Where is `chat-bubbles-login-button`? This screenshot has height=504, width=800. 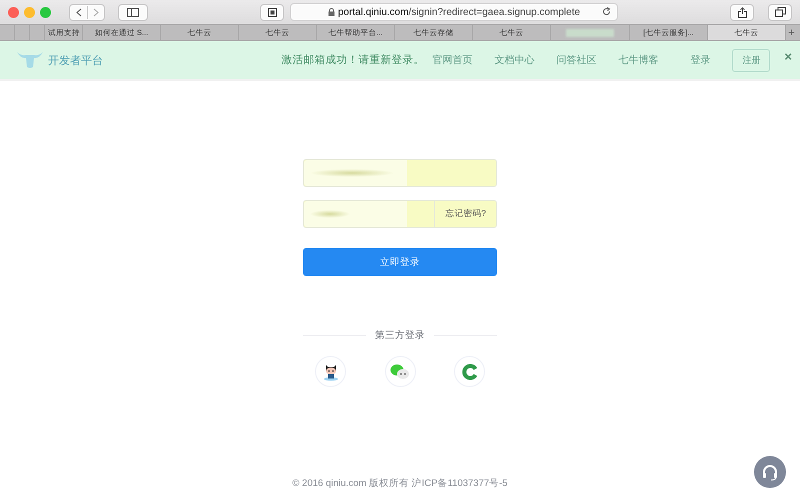
chat-bubbles-login-button is located at coordinates (400, 371).